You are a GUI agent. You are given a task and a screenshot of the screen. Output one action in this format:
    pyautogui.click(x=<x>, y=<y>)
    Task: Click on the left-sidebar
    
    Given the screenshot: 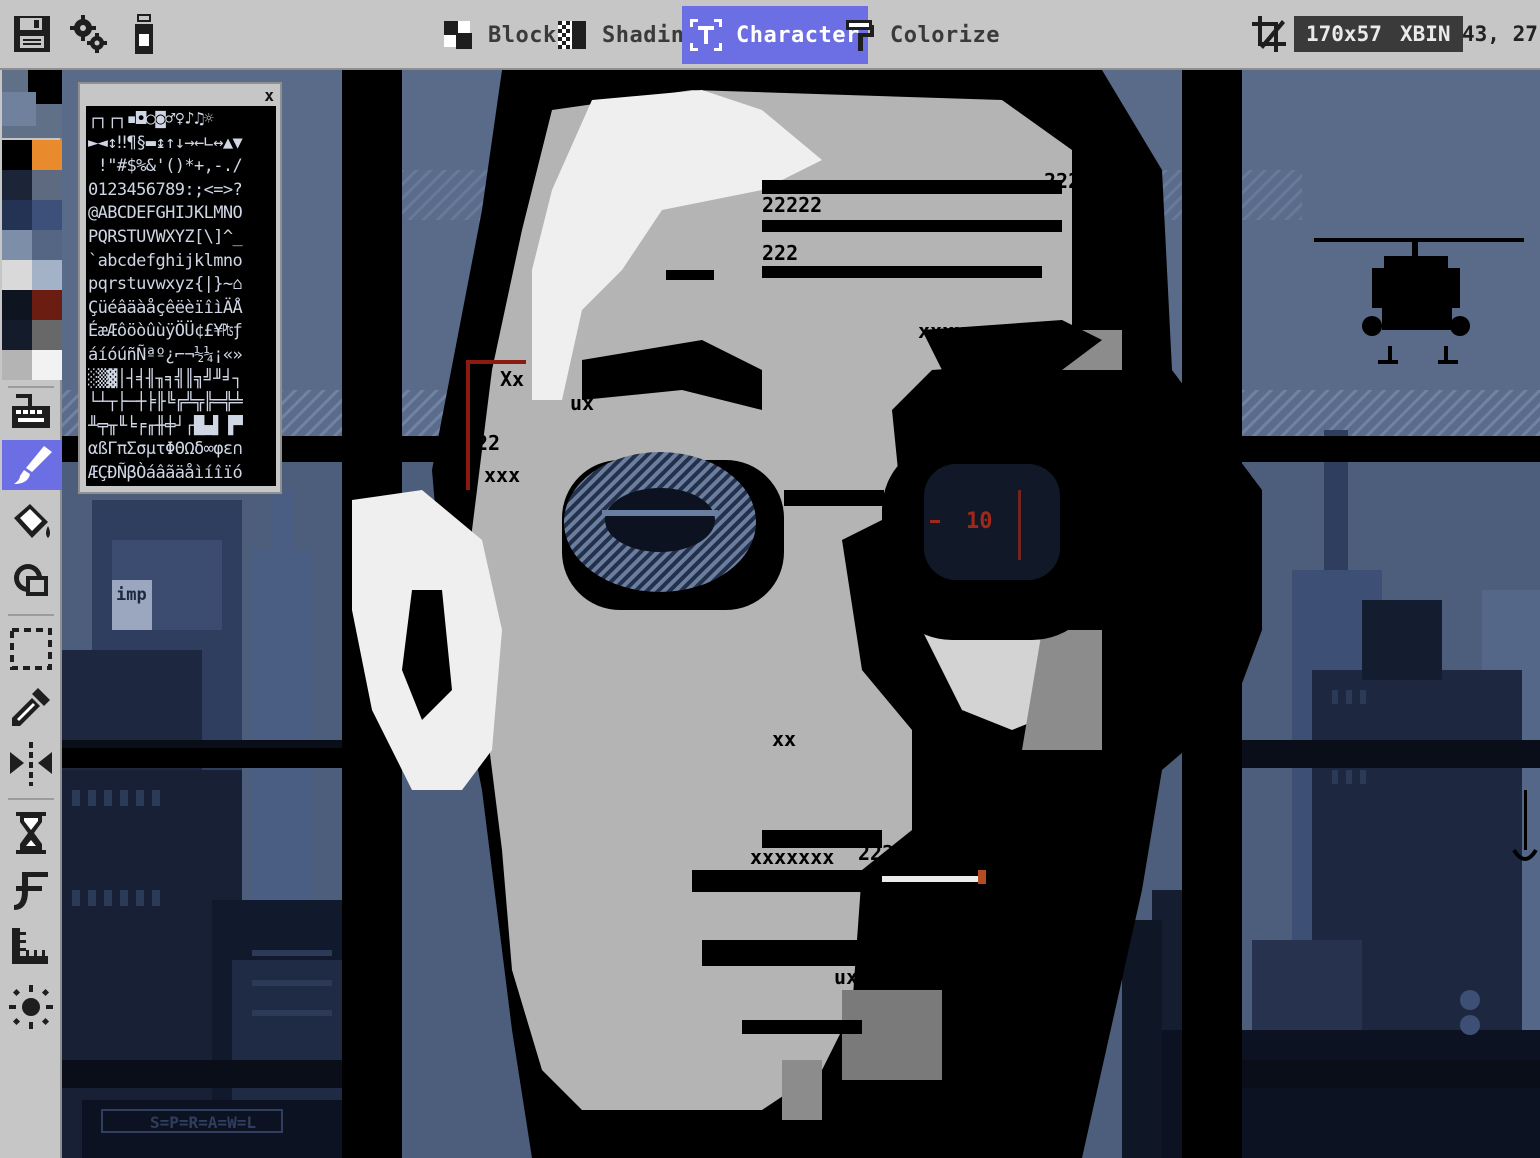 What is the action you would take?
    pyautogui.click(x=31, y=614)
    